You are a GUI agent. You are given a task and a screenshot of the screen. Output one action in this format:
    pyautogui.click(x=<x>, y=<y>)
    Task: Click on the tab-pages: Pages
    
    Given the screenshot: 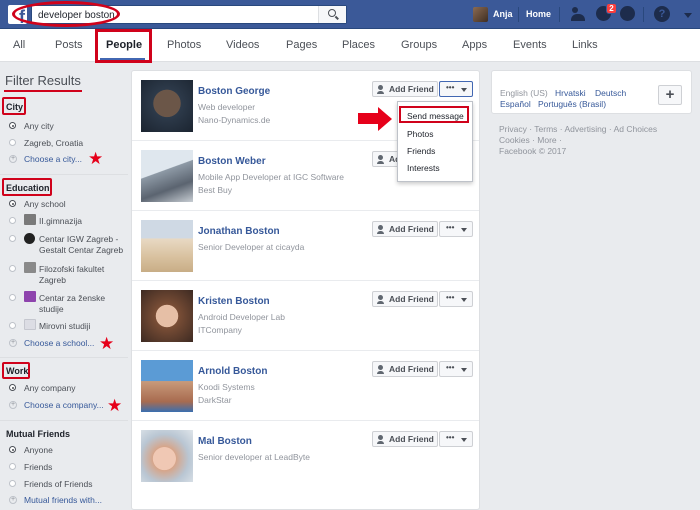 What is the action you would take?
    pyautogui.click(x=301, y=45)
    